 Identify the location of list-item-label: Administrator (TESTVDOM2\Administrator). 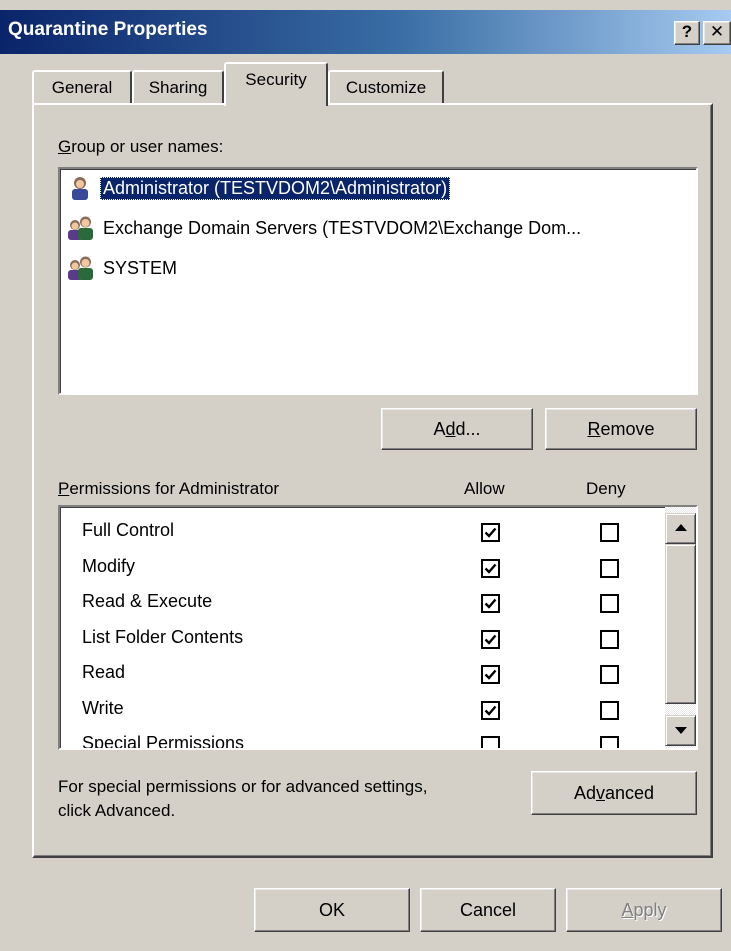
(275, 188).